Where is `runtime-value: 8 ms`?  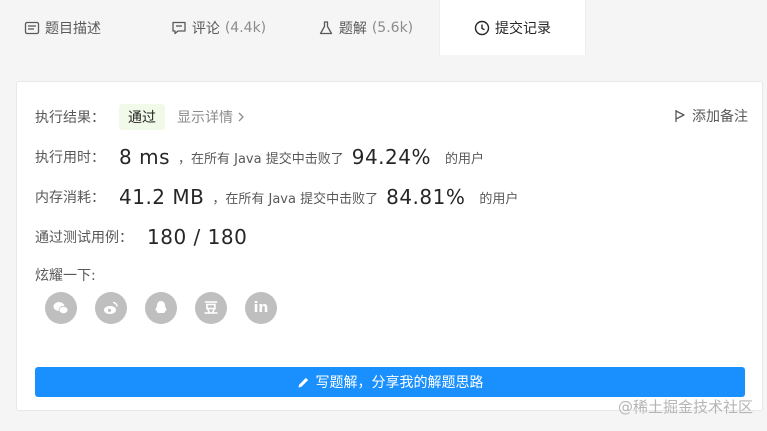 runtime-value: 8 ms is located at coordinates (144, 157).